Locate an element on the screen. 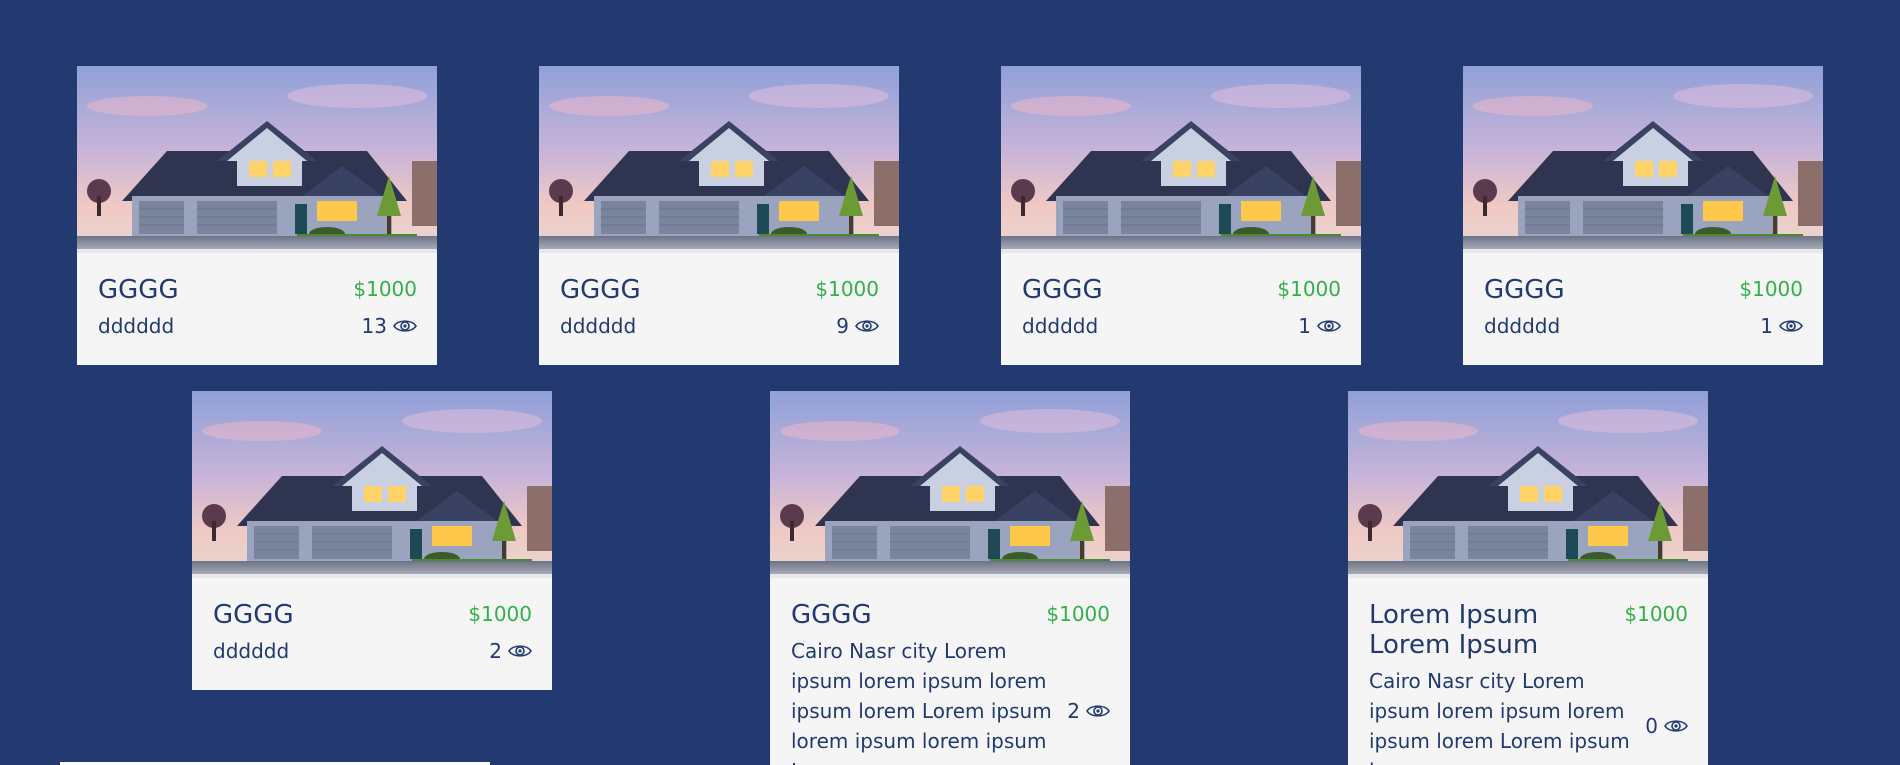 This screenshot has width=1900, height=765. views-number: 0 is located at coordinates (1651, 726).